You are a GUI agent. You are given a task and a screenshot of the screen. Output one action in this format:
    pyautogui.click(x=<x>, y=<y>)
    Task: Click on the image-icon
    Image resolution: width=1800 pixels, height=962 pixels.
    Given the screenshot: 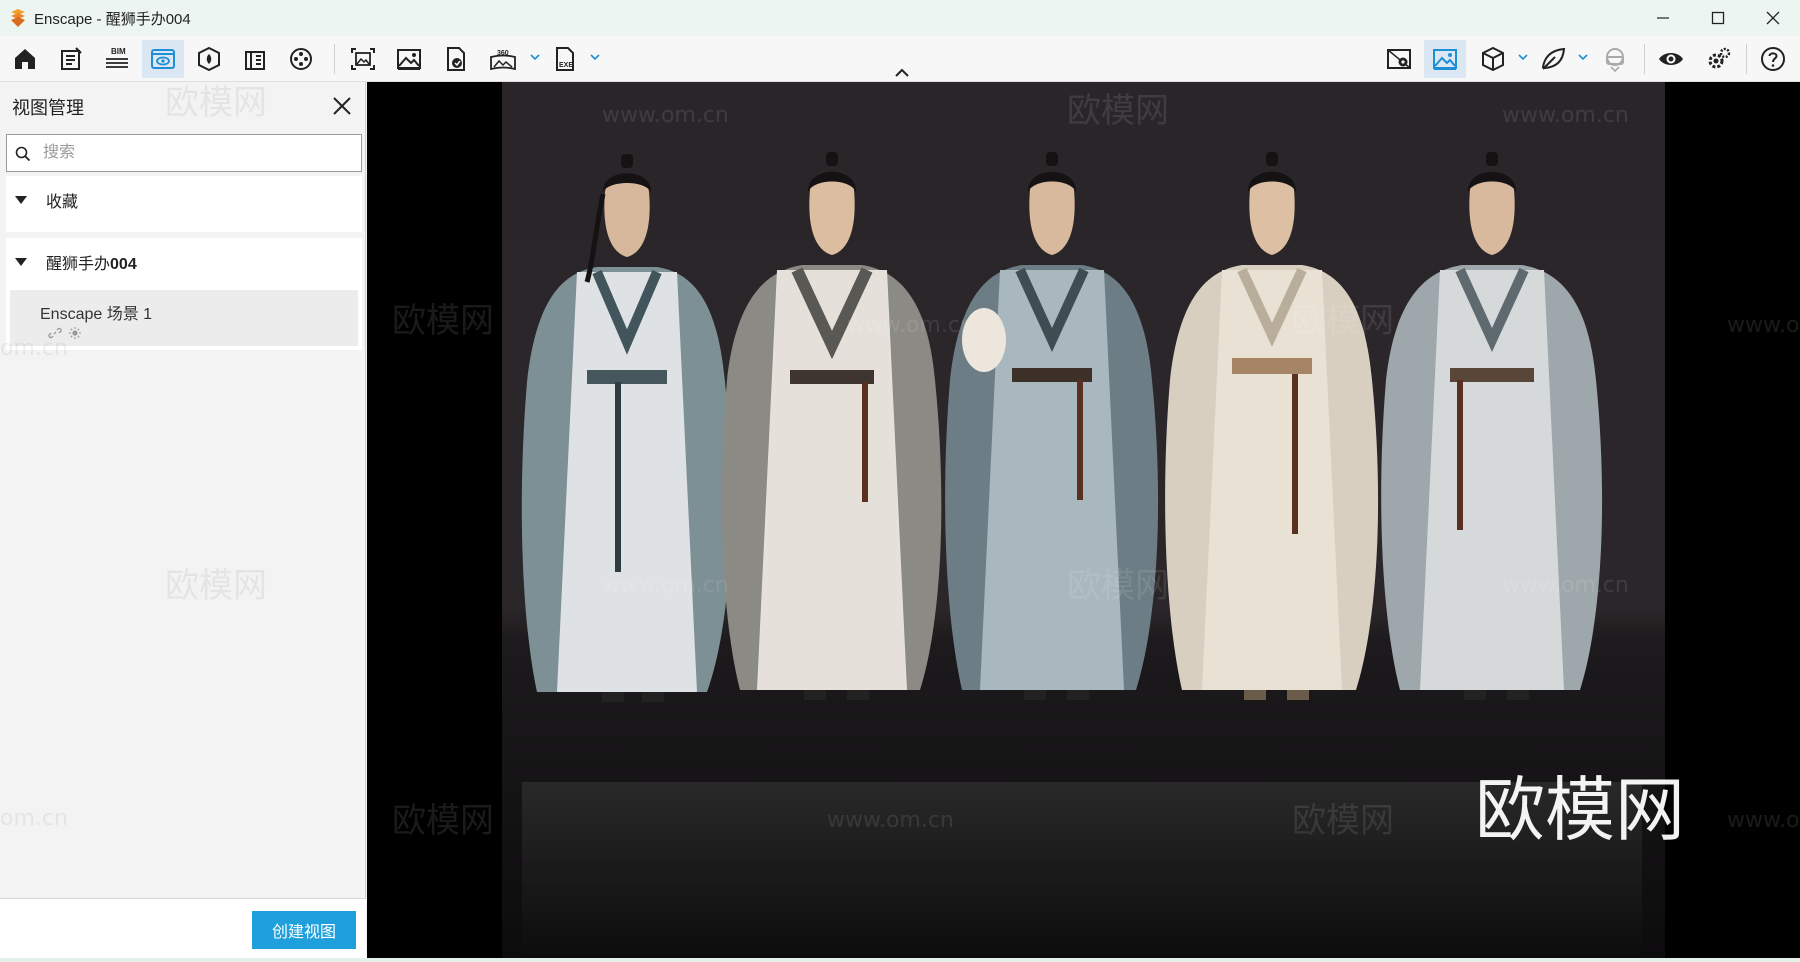 What is the action you would take?
    pyautogui.click(x=409, y=59)
    